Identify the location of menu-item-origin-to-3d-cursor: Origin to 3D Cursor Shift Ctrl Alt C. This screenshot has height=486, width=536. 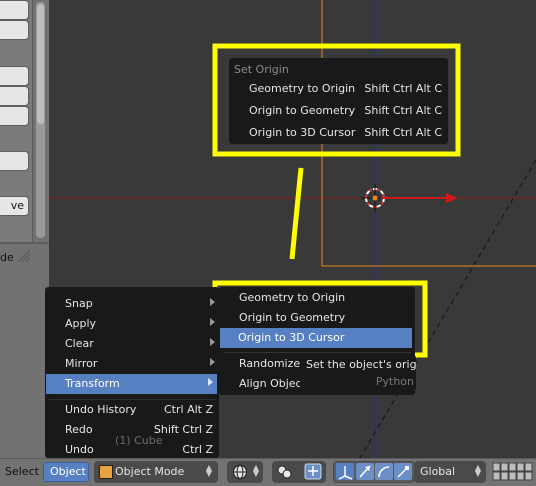
(338, 133).